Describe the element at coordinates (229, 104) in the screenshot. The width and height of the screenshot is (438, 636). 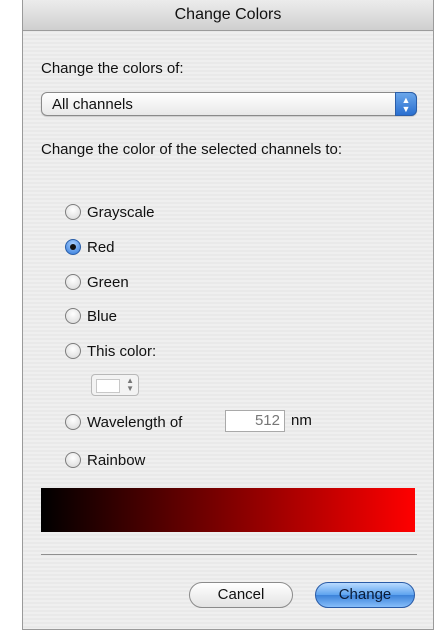
I see `channels-popup: All channels ▲ ▼` at that location.